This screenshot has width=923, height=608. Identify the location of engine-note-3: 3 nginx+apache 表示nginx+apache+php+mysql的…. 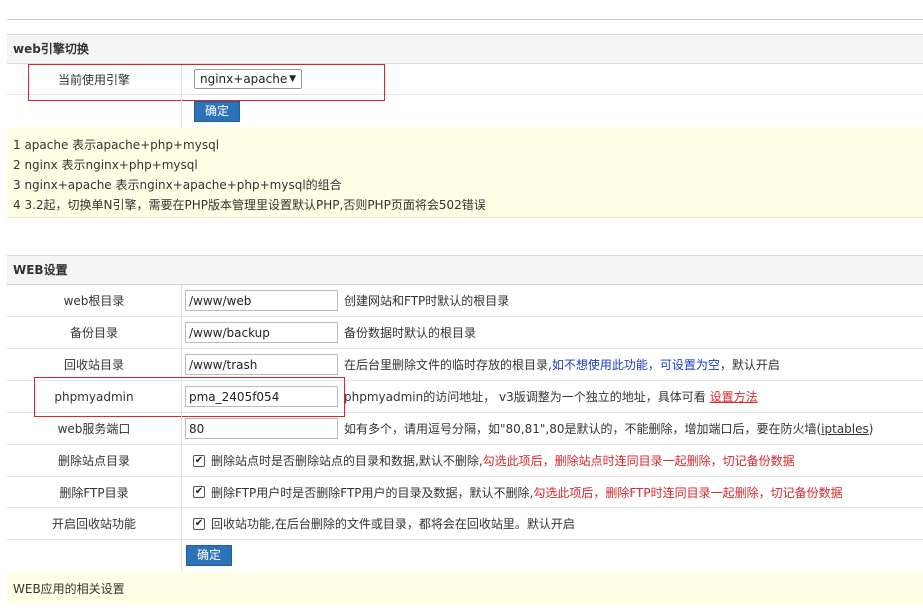
(177, 185).